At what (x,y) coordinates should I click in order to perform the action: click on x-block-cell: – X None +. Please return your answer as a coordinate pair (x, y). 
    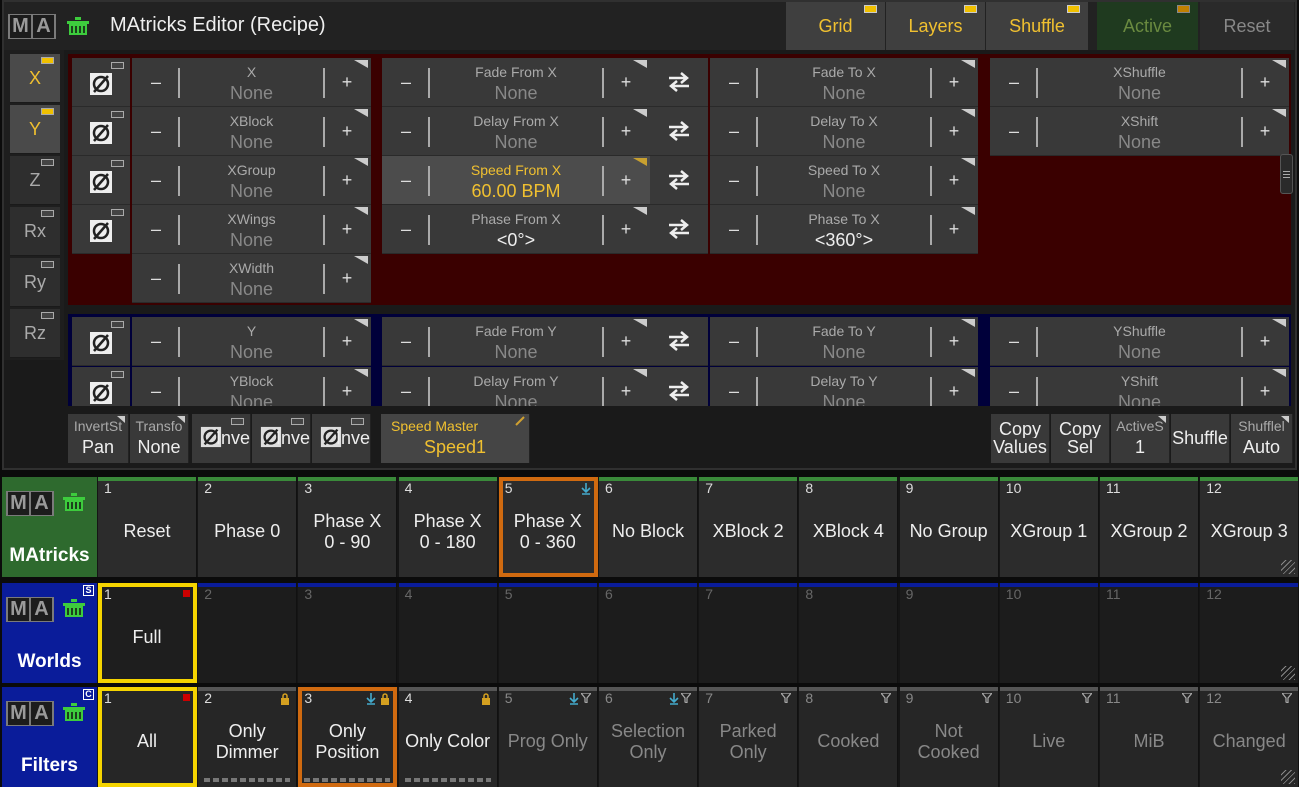
    Looking at the image, I should click on (251, 82).